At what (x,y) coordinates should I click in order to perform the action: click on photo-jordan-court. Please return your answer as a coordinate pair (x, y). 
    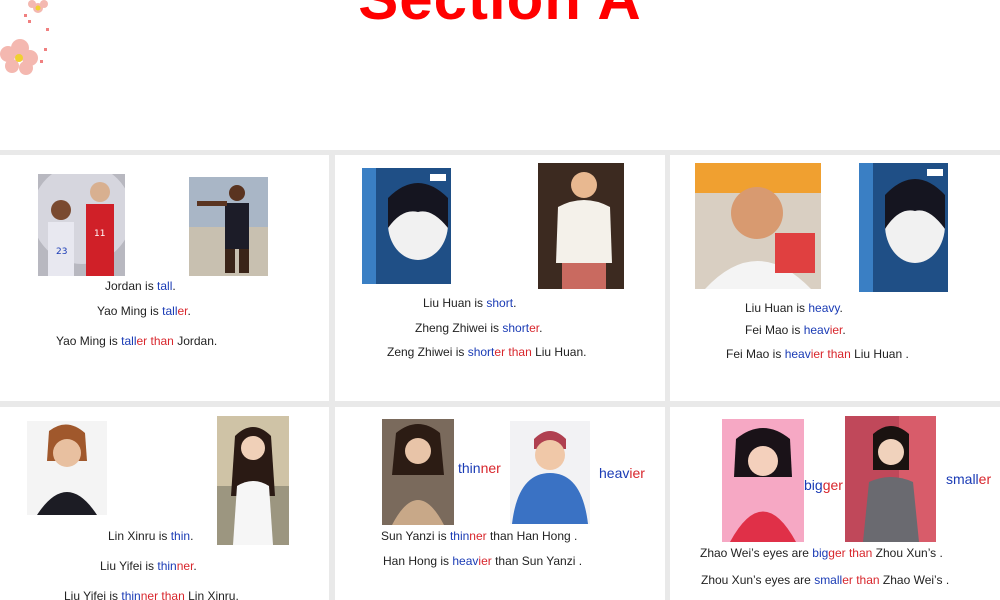
    Looking at the image, I should click on (228, 226).